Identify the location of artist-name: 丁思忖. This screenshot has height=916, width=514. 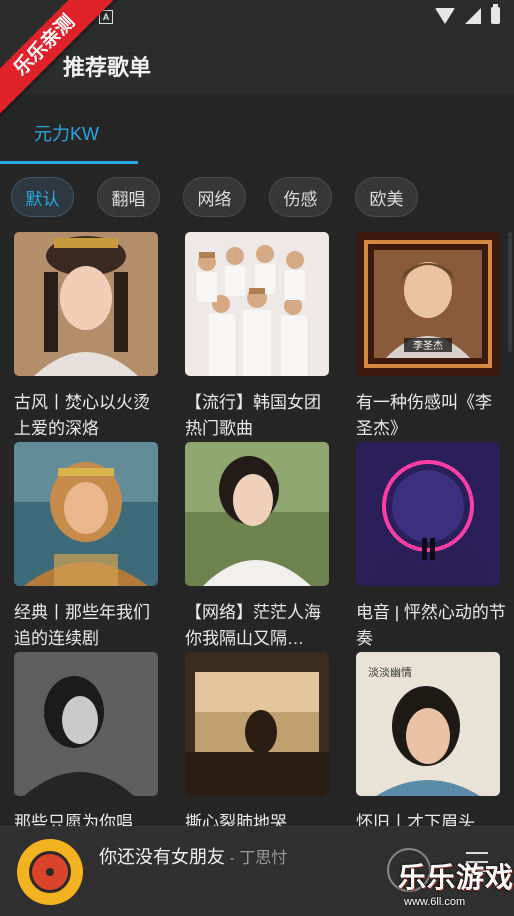
(263, 858).